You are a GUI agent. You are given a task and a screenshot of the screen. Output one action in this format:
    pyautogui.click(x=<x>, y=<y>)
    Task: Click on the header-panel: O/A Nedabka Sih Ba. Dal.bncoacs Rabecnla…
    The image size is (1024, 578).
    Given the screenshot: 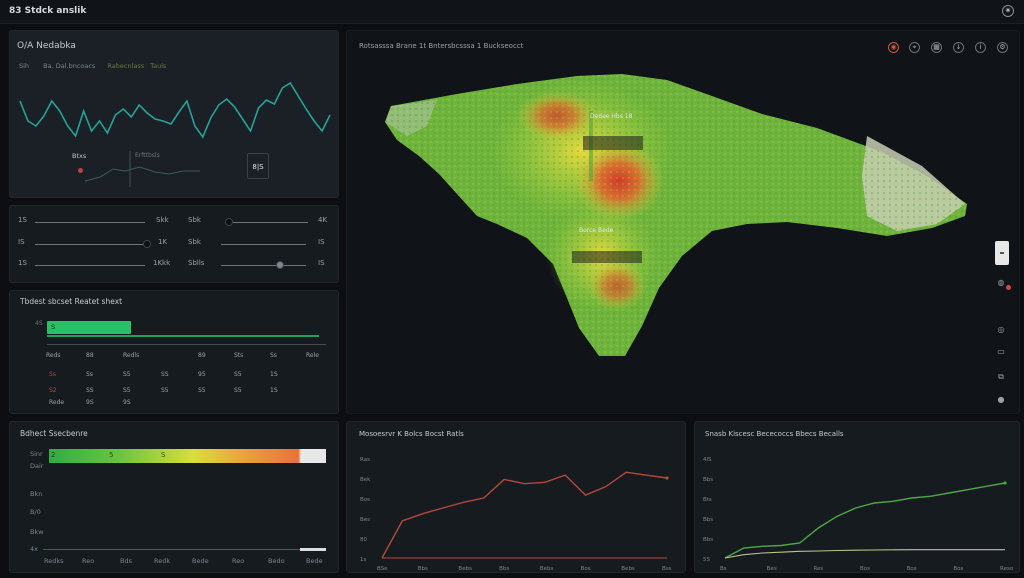 What is the action you would take?
    pyautogui.click(x=174, y=114)
    